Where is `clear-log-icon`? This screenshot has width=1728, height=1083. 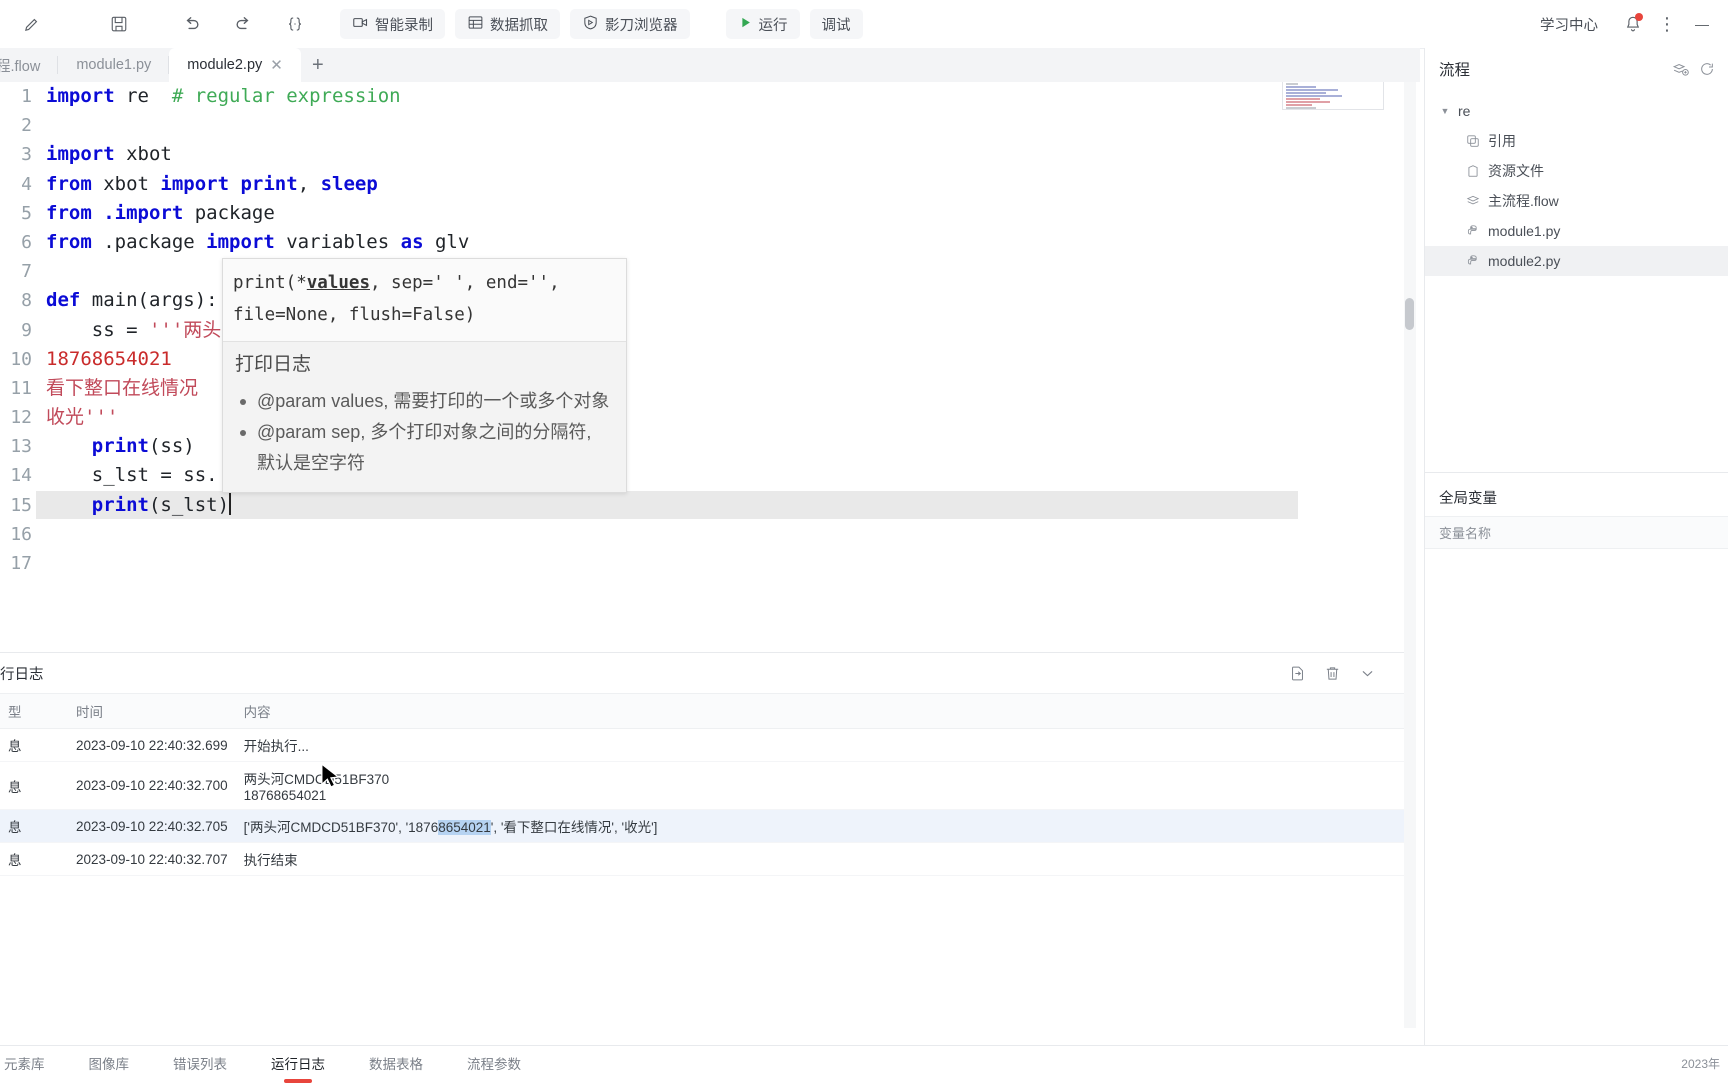 clear-log-icon is located at coordinates (1332, 673).